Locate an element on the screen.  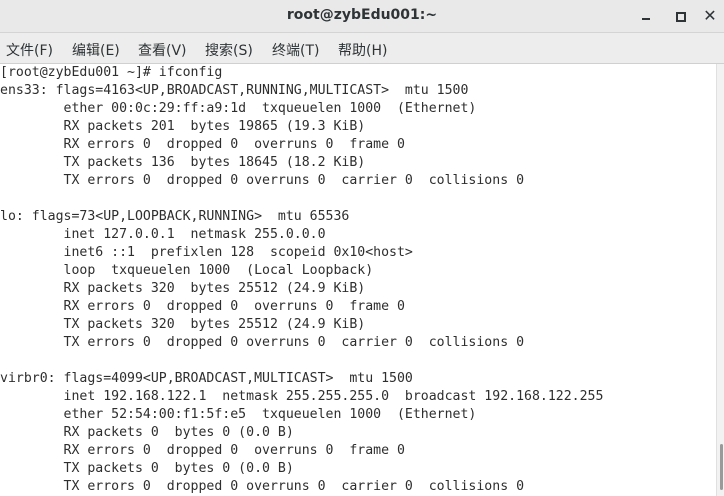
terminal-line: [root@zybEdu001 ~]# ifconfig is located at coordinates (111, 72).